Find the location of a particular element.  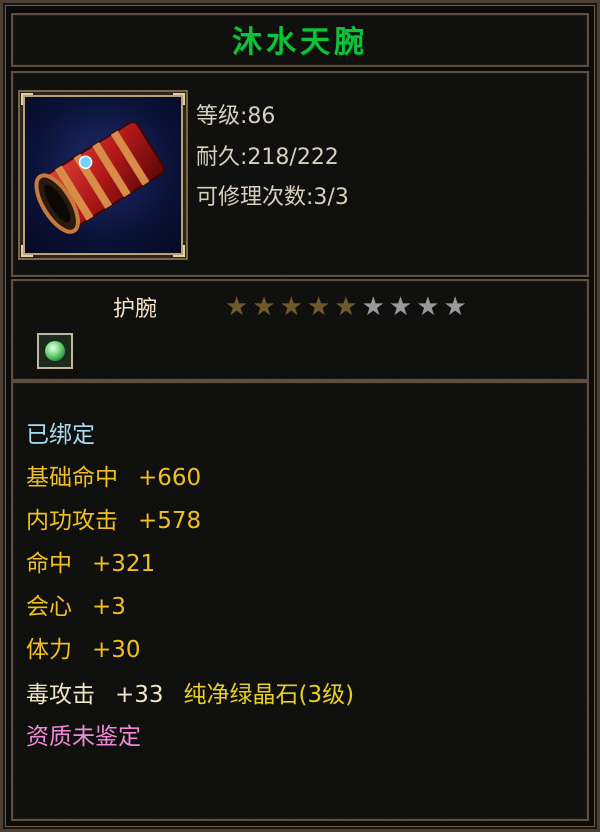

stat-value: +321 is located at coordinates (124, 564).